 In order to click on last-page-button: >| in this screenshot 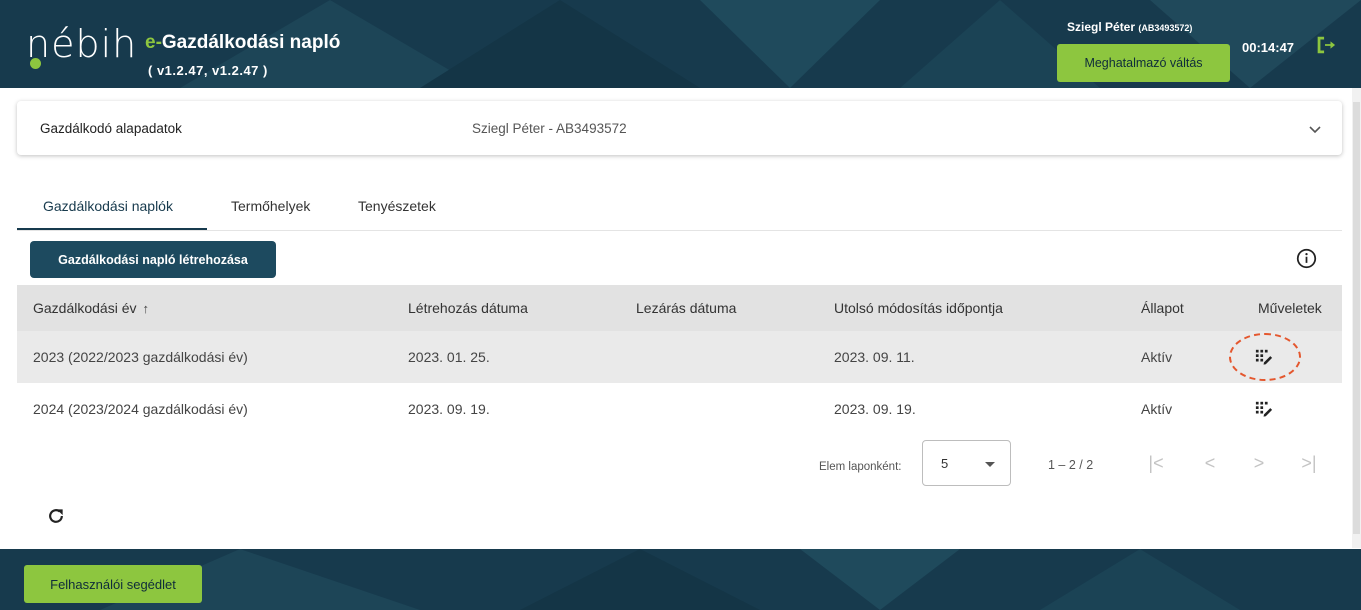, I will do `click(1309, 463)`.